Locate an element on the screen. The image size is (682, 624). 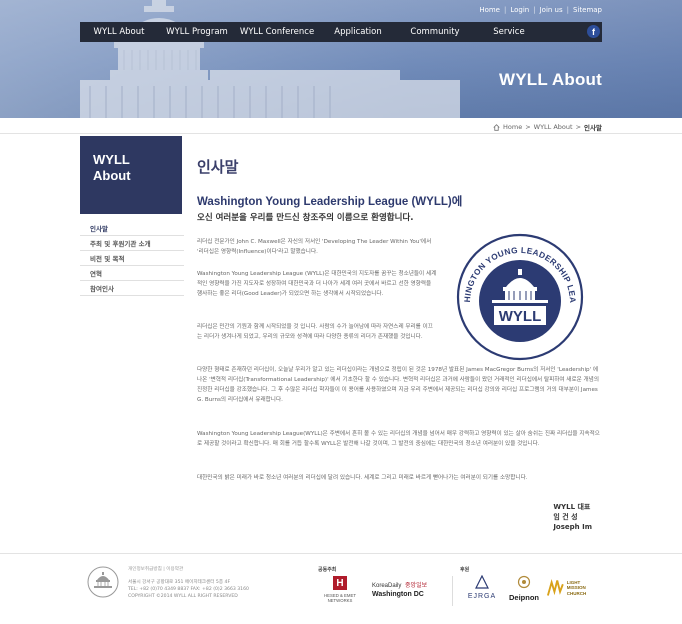
side-menu-title: WYLL About is located at coordinates (112, 168).